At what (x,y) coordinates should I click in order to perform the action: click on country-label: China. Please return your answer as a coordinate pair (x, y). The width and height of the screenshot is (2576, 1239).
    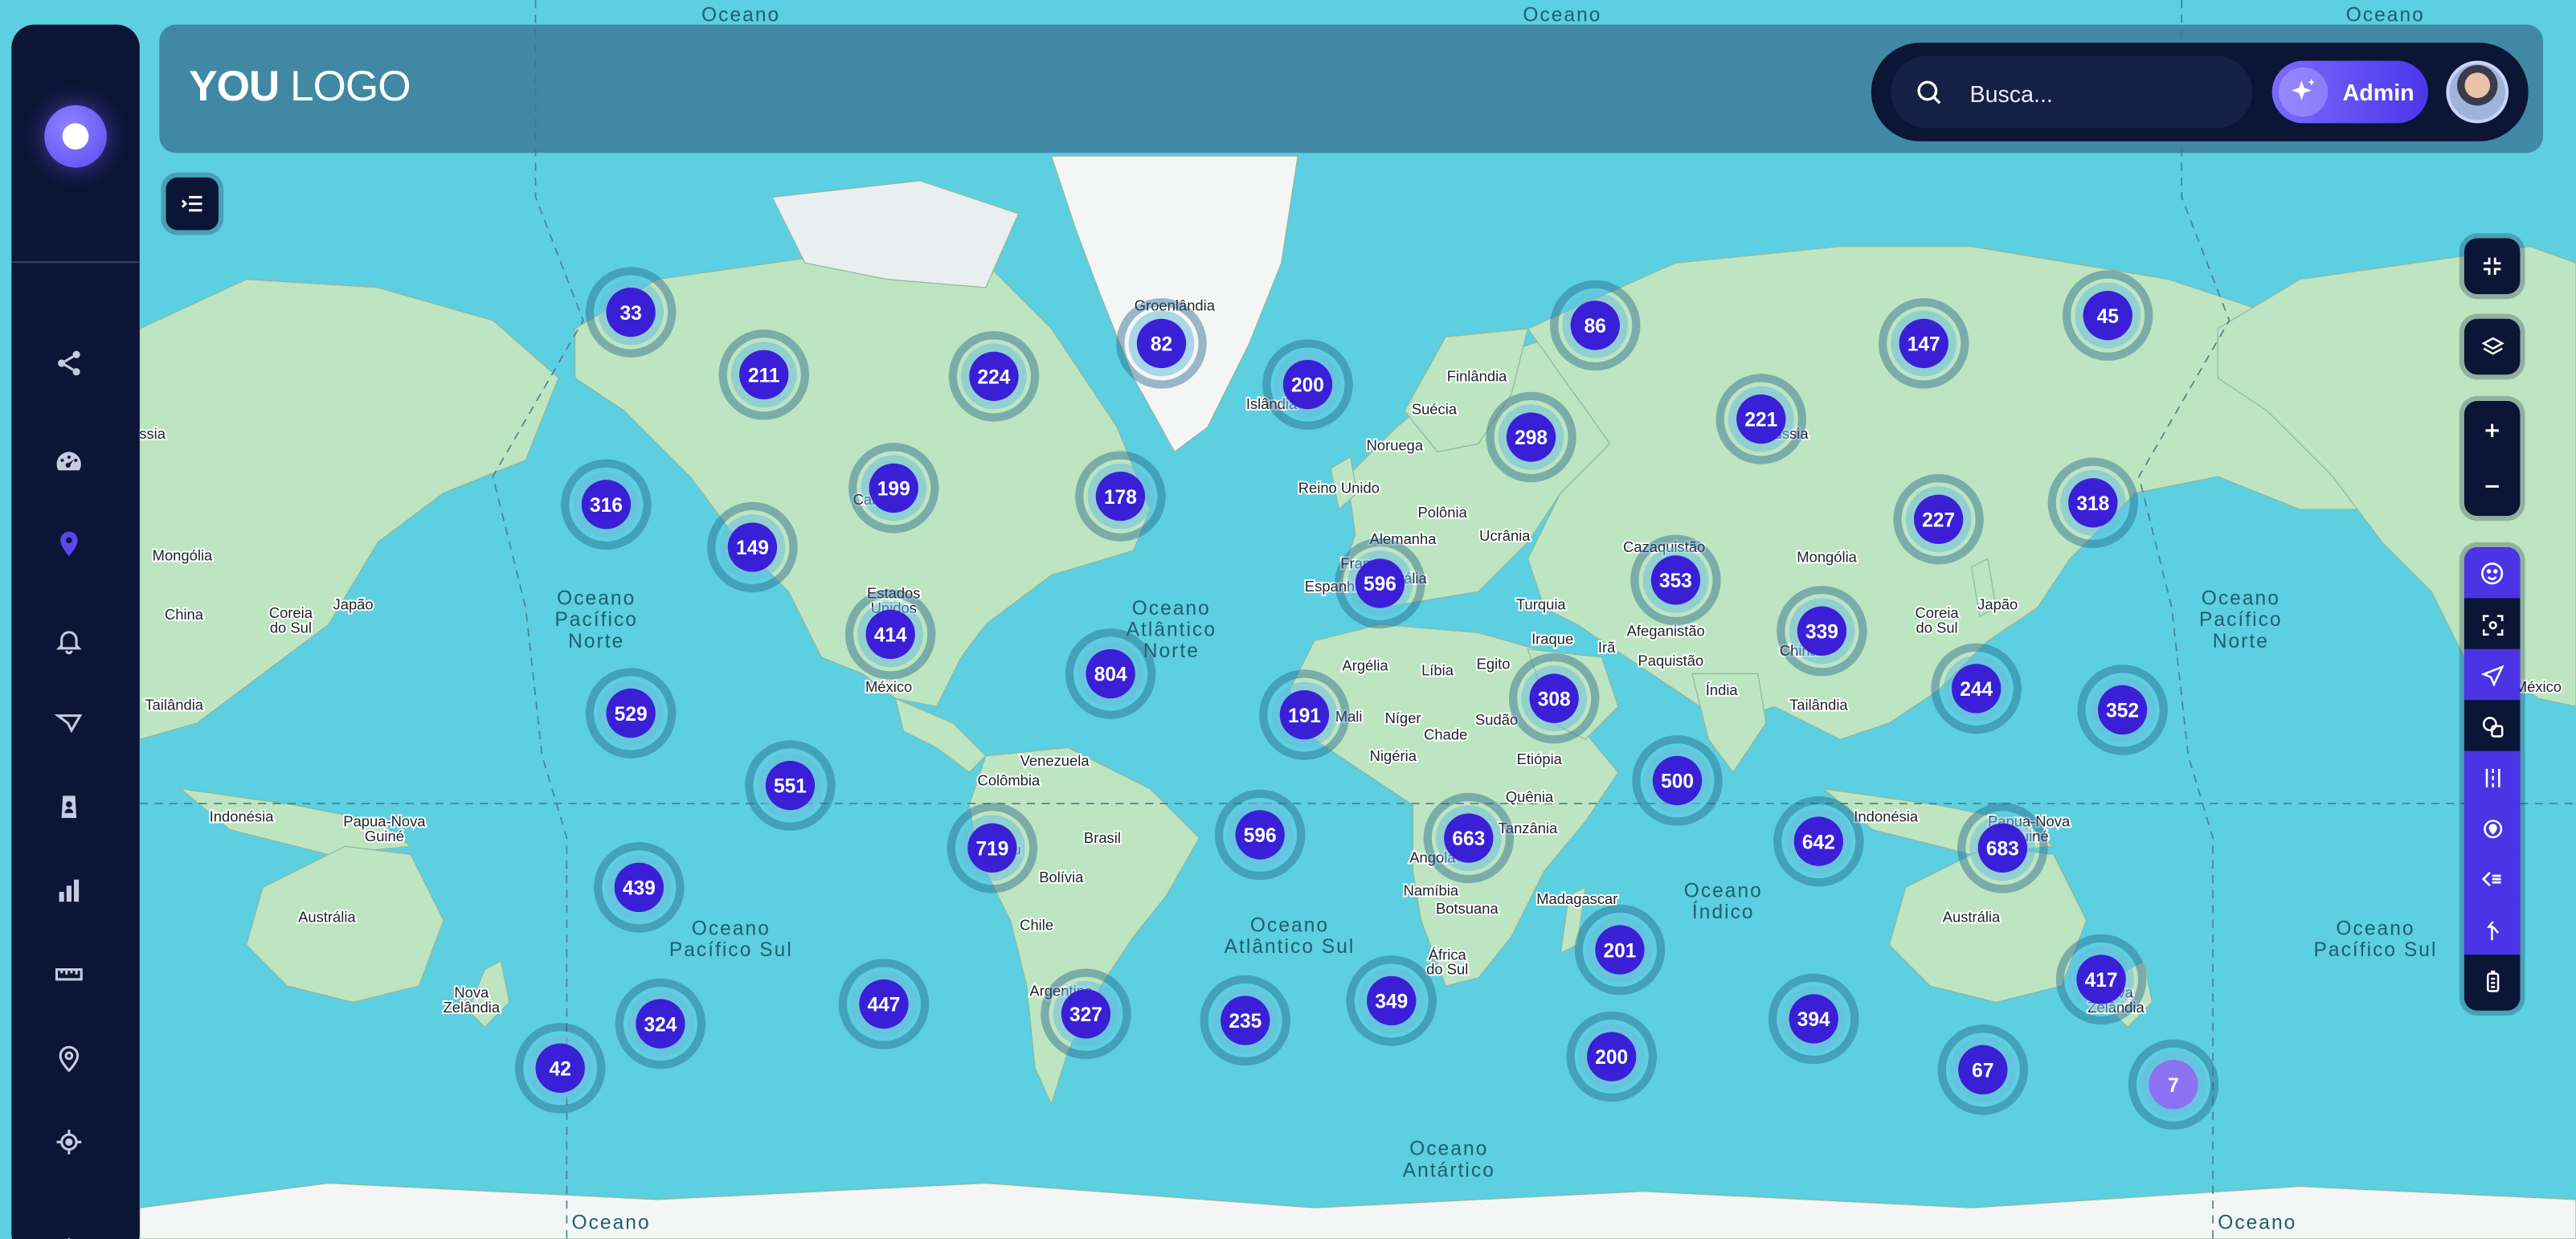
    Looking at the image, I should click on (184, 615).